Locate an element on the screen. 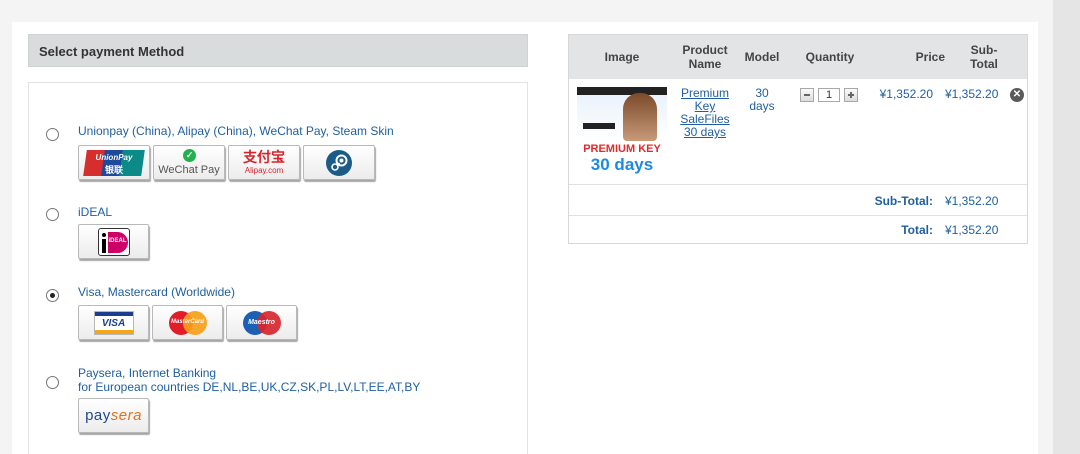 This screenshot has height=454, width=1080. header-product-line1: Product is located at coordinates (705, 50).